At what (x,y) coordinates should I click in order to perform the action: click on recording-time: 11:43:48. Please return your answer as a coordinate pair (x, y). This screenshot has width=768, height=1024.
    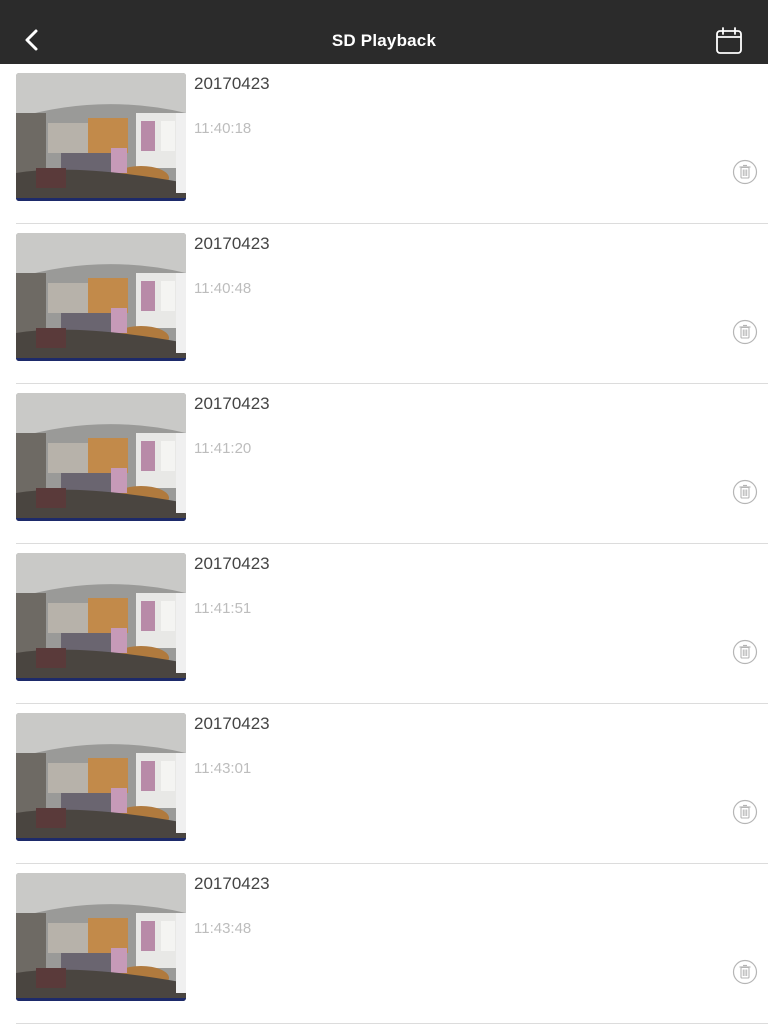
    Looking at the image, I should click on (223, 928).